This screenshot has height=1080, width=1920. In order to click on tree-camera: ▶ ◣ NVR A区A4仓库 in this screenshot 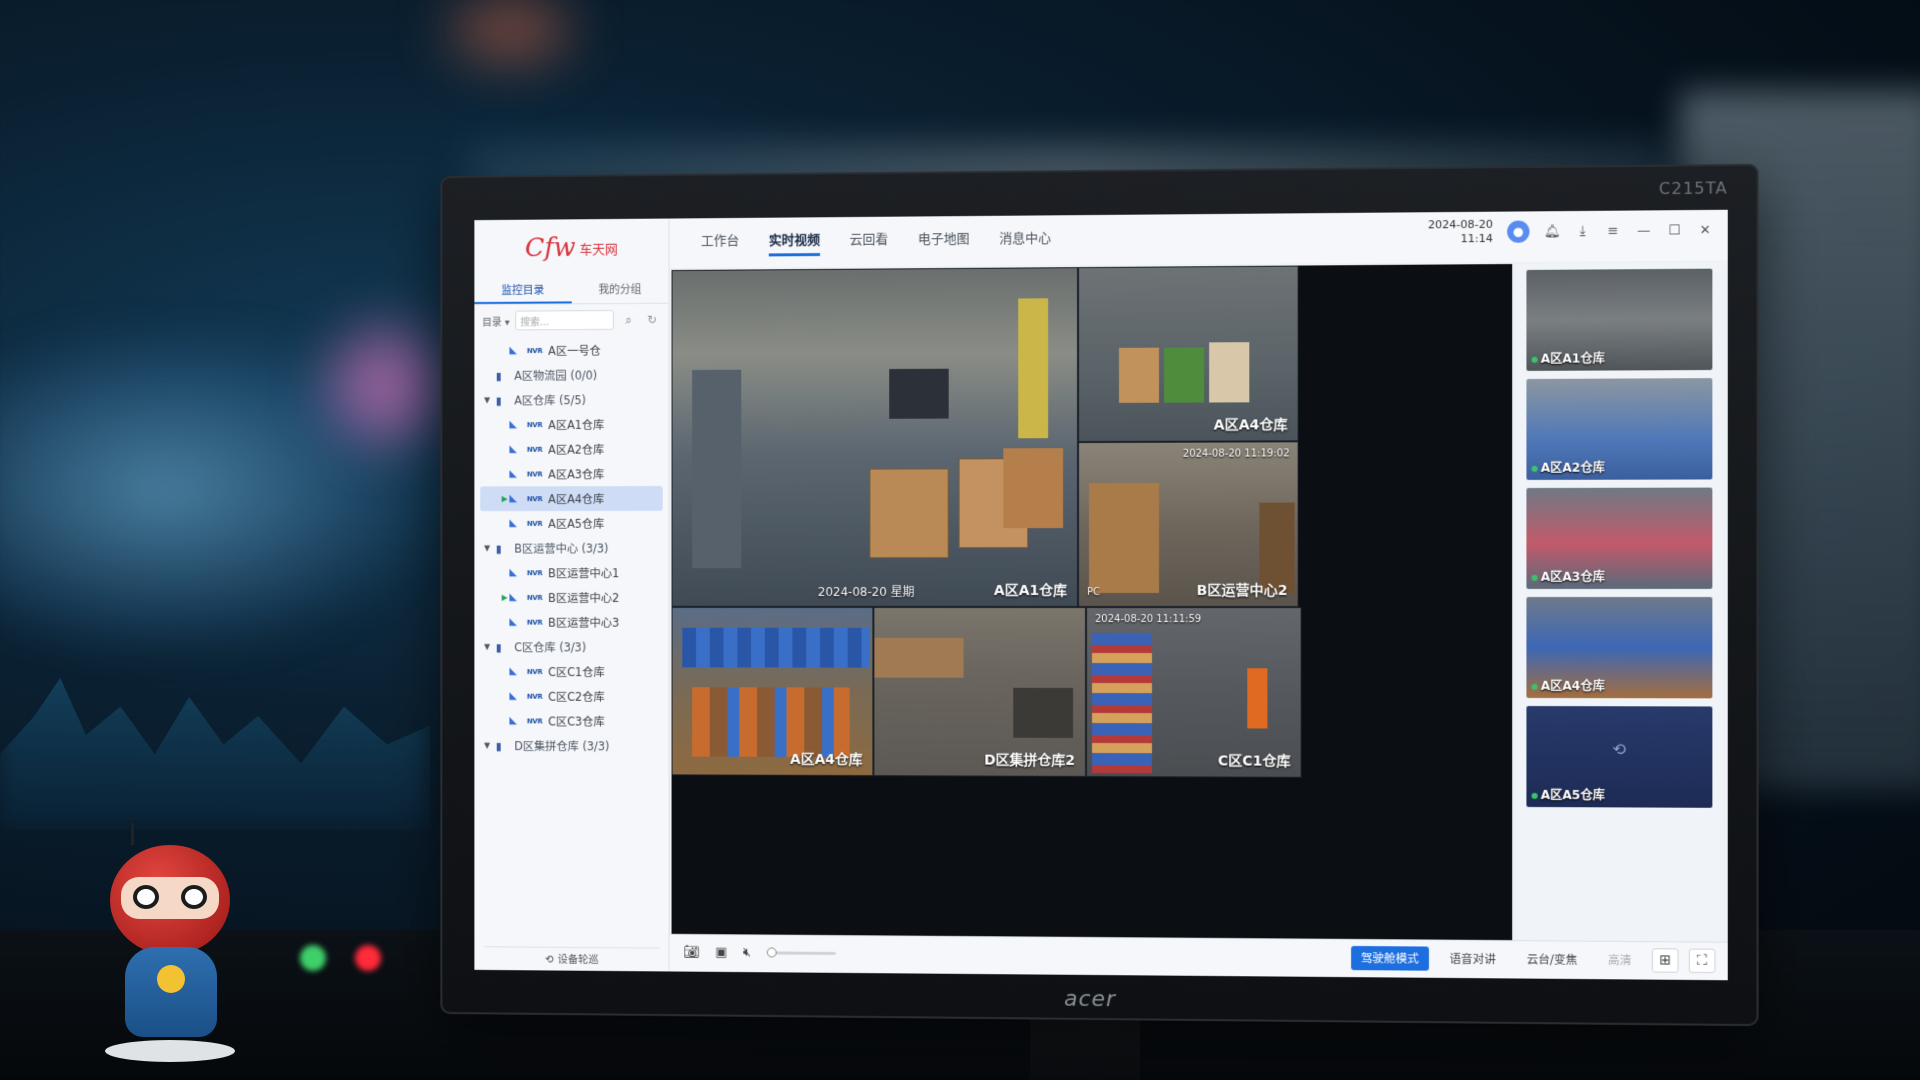, I will do `click(571, 499)`.